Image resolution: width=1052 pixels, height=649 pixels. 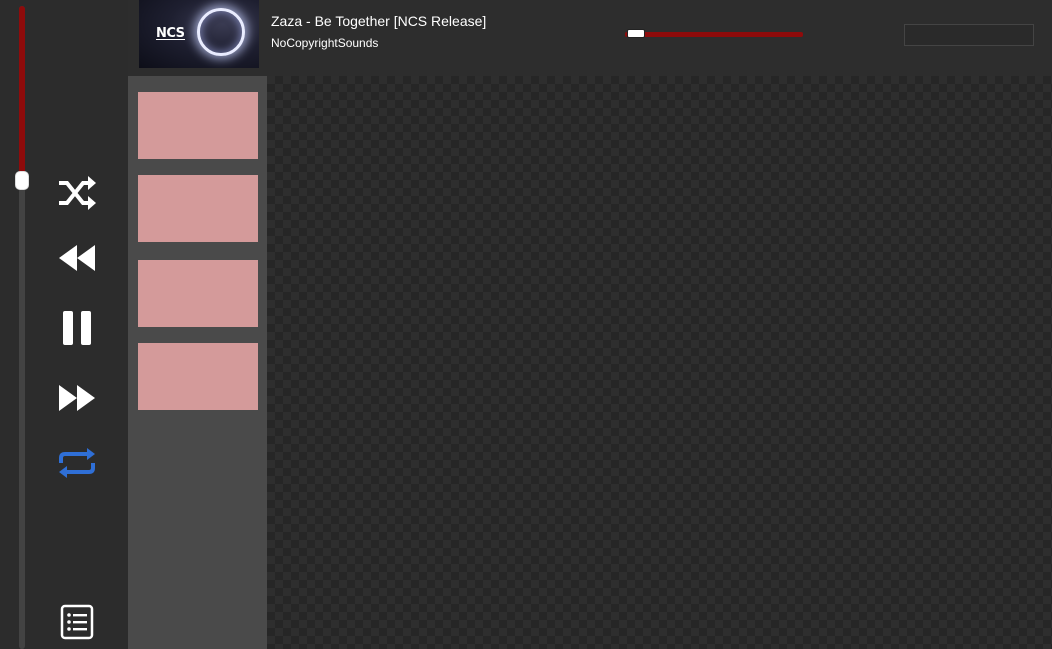 What do you see at coordinates (221, 32) in the screenshot?
I see `album-art-ring` at bounding box center [221, 32].